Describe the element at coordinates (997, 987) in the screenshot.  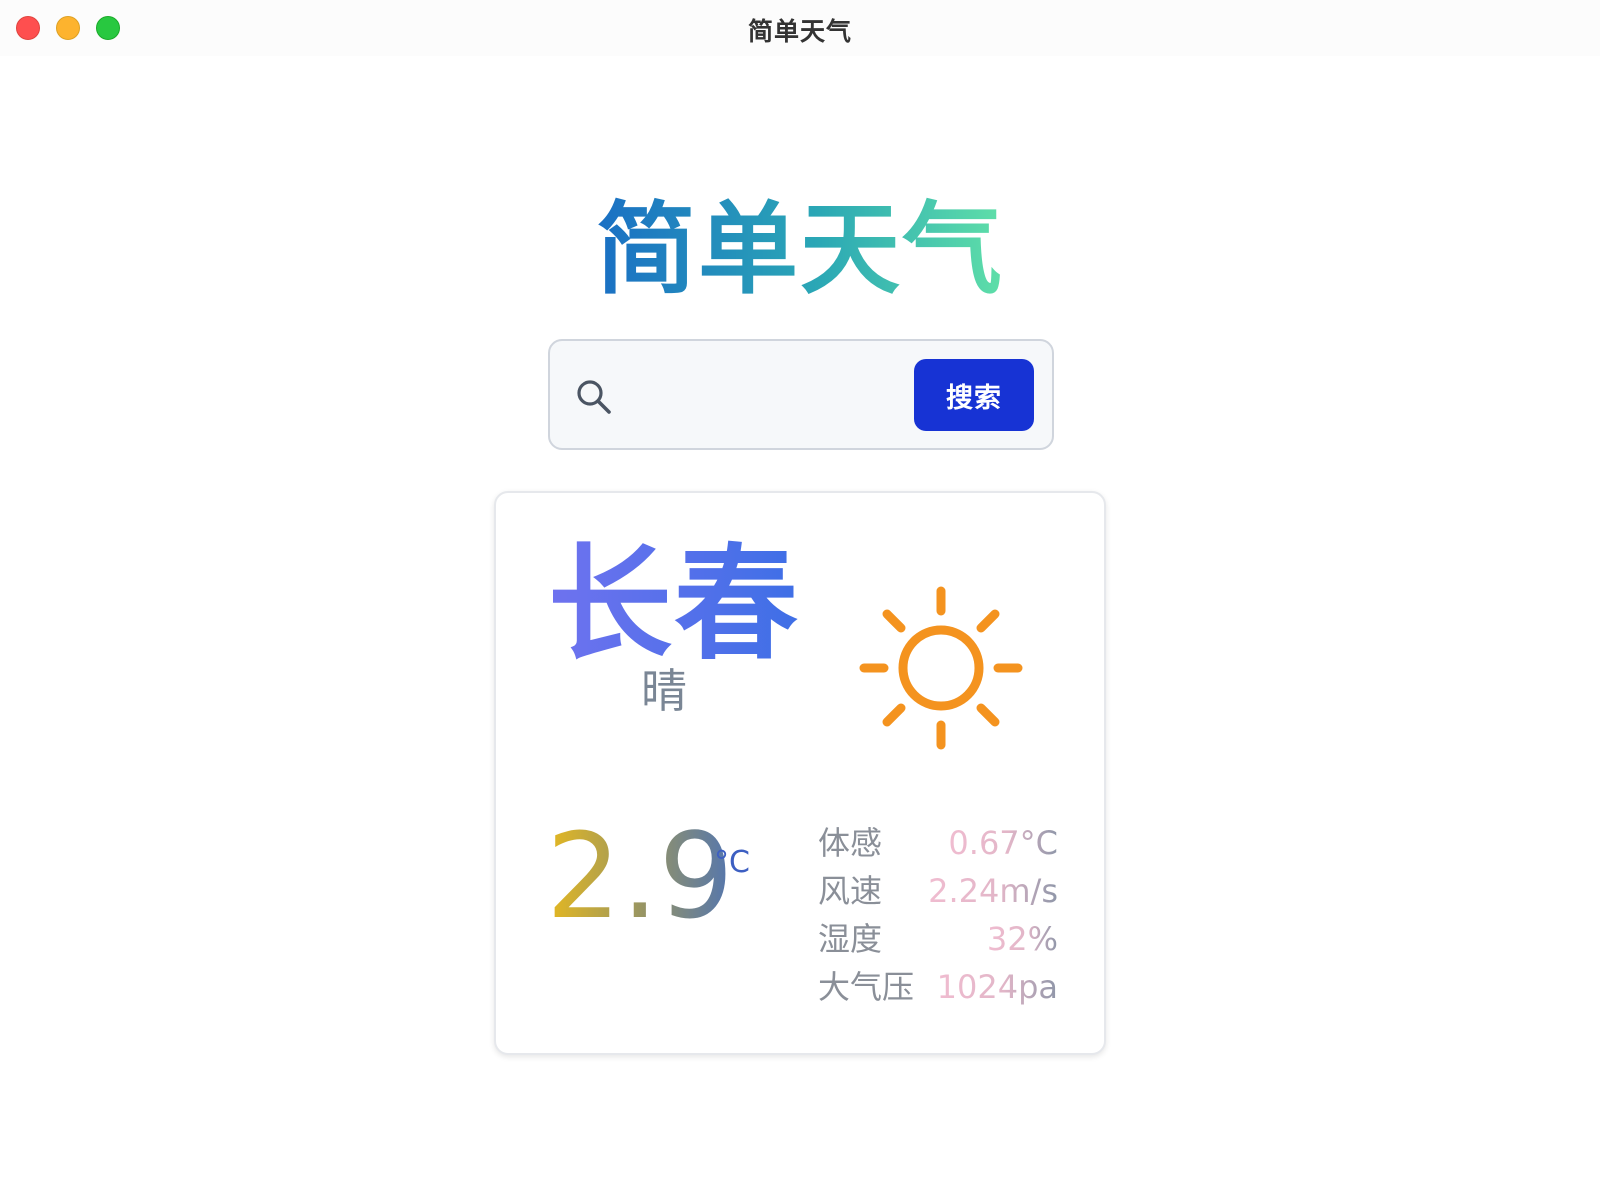
I see `pressure-value: 1024pa` at that location.